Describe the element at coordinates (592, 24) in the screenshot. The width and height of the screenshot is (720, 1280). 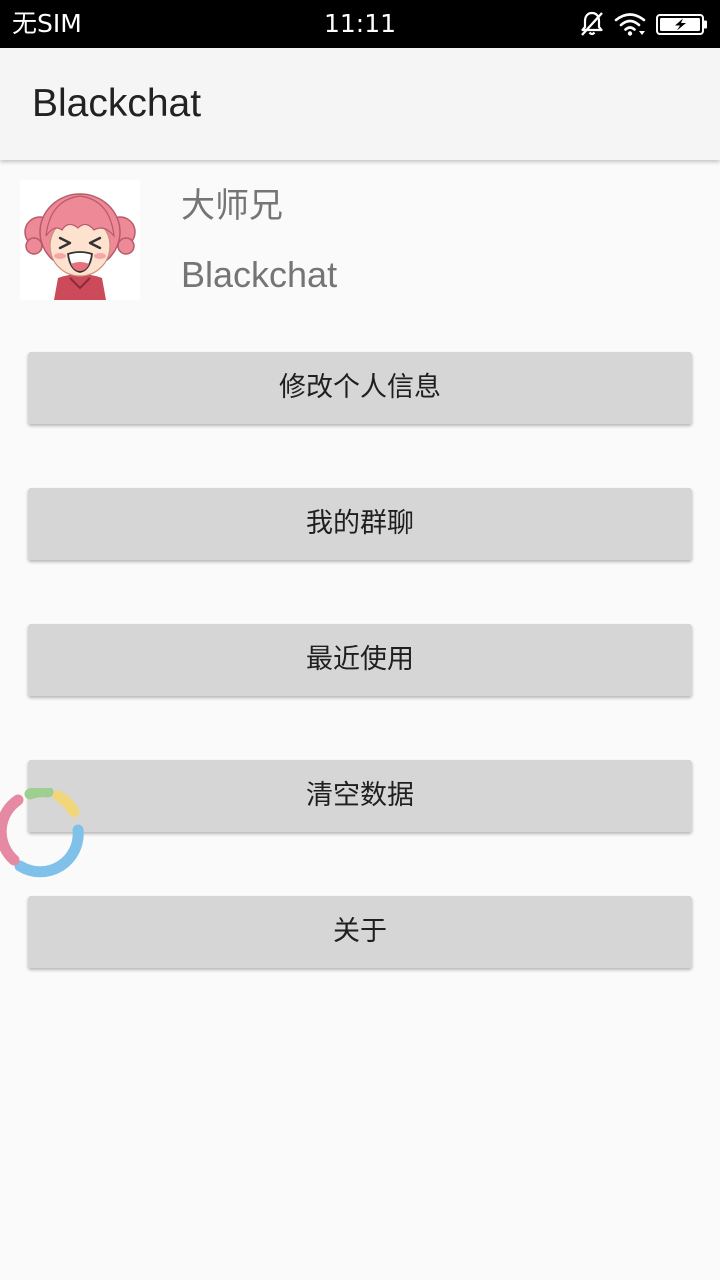
I see `bell-muted-icon` at that location.